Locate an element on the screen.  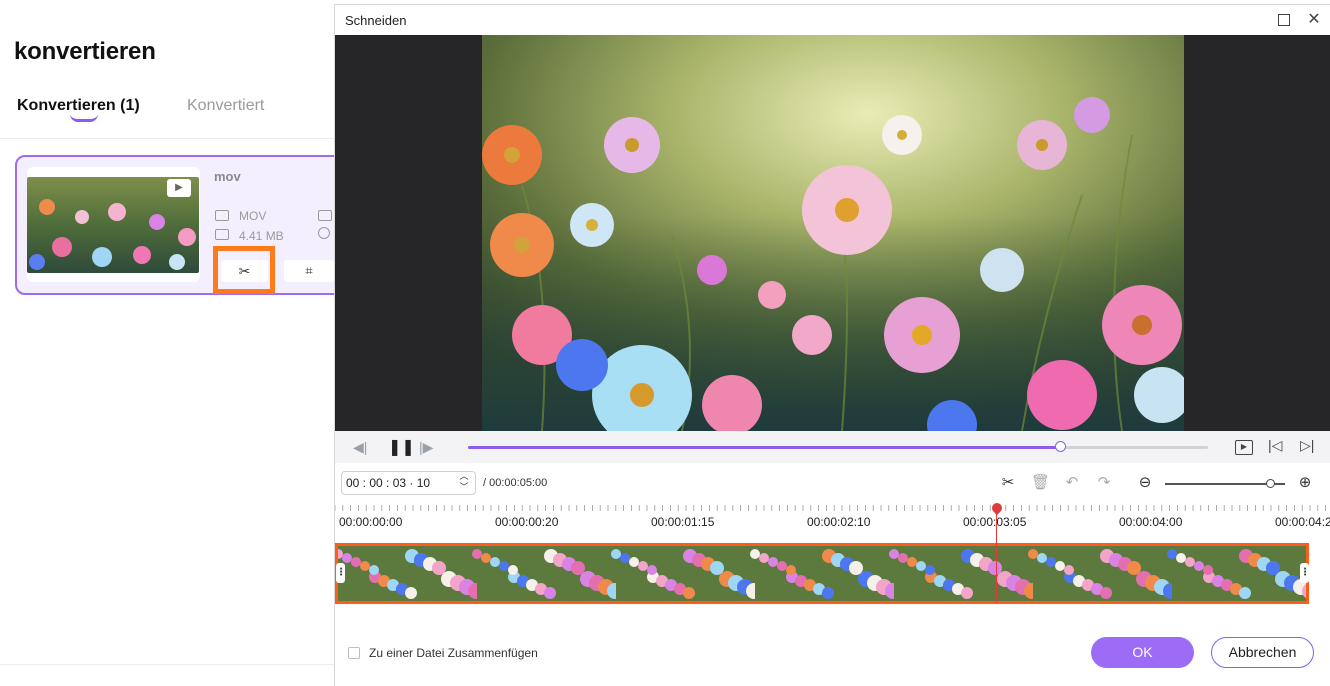
split-button: ✂ is located at coordinates (1008, 483).